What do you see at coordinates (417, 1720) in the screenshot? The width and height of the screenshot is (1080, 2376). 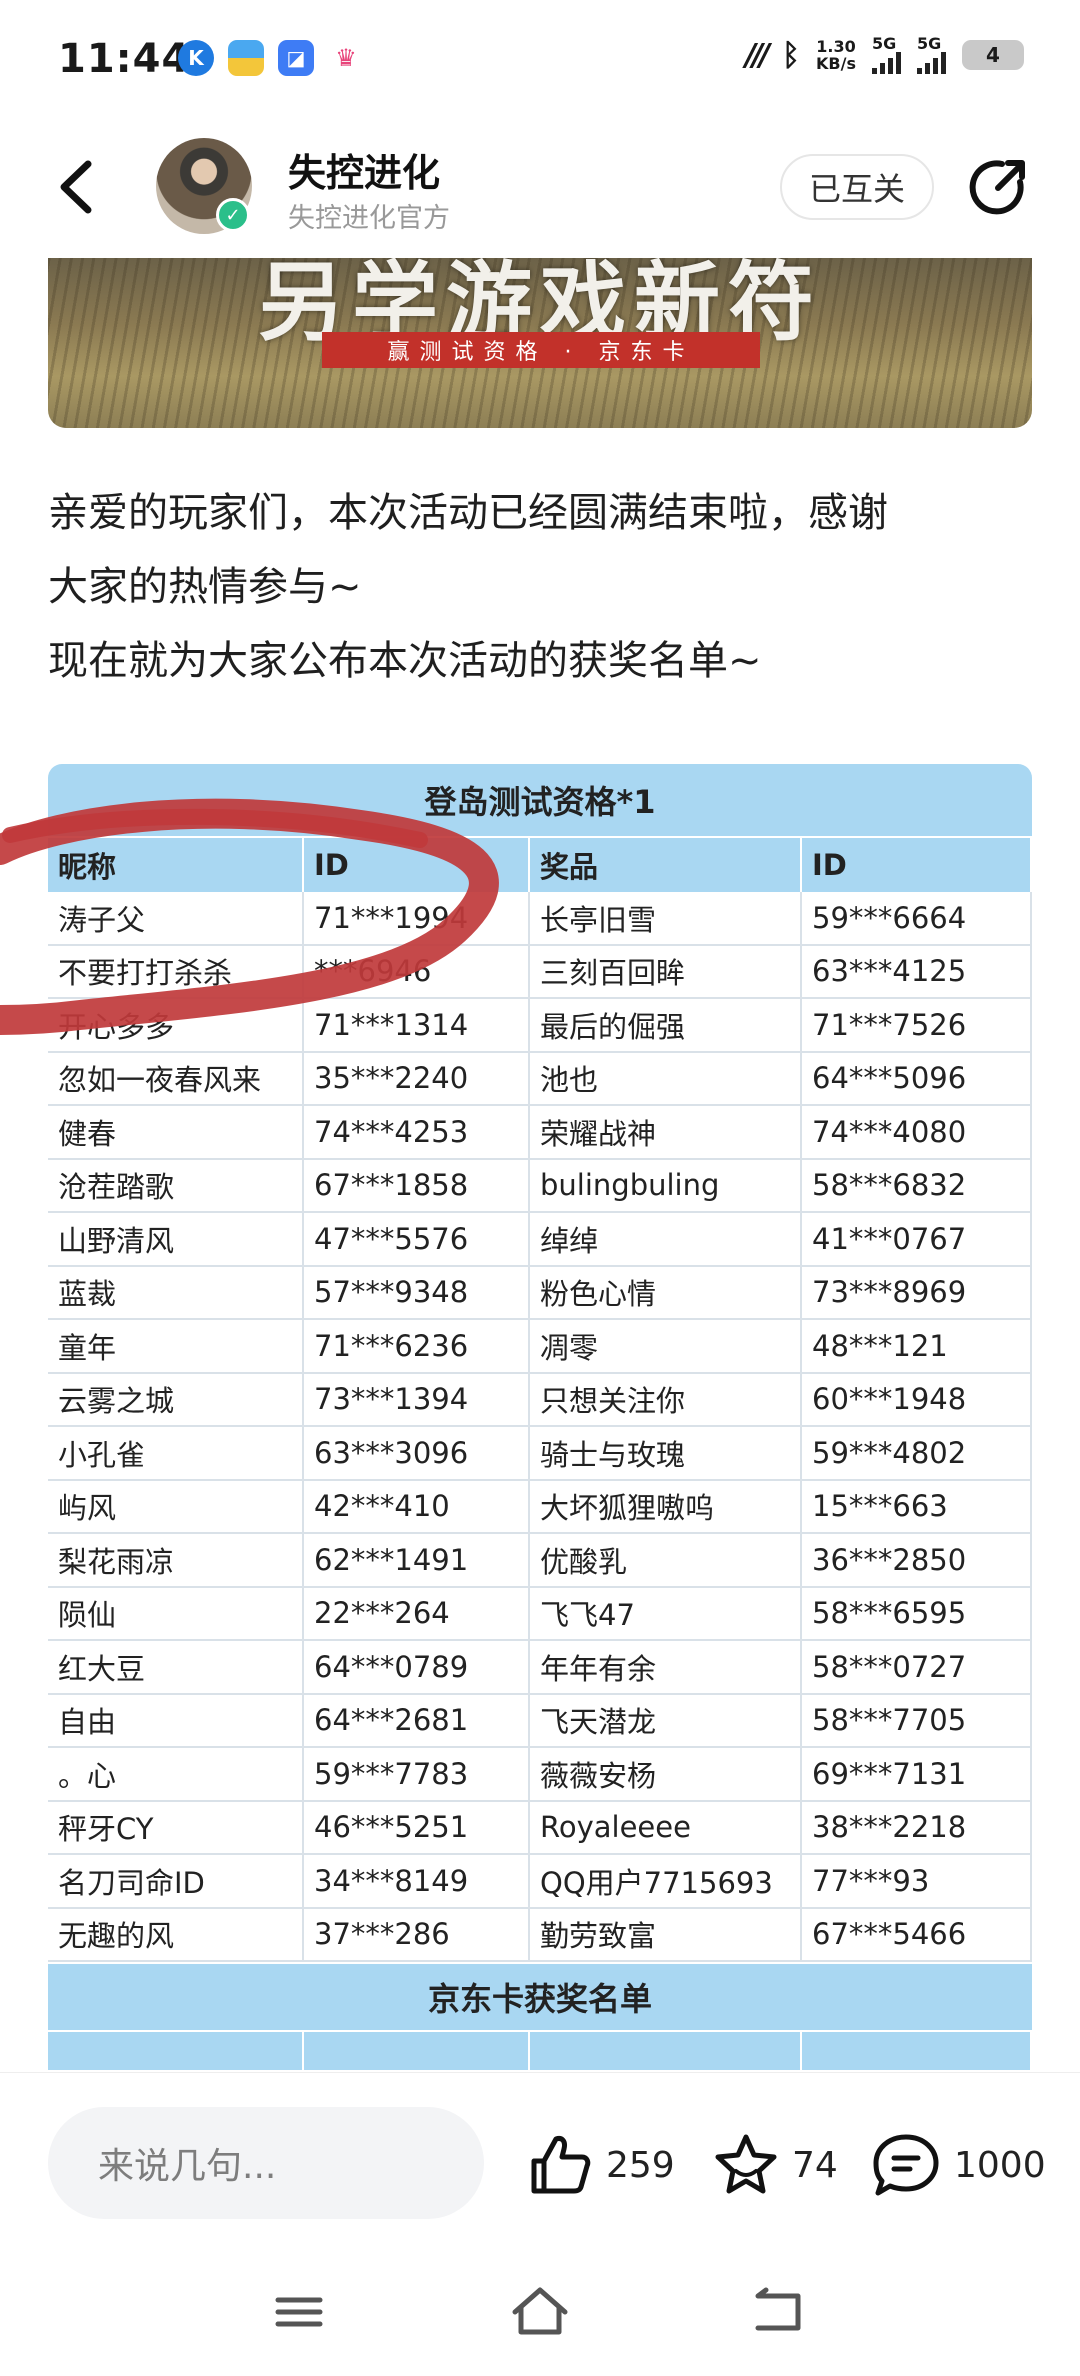 I see `table-cell: 64***2681` at bounding box center [417, 1720].